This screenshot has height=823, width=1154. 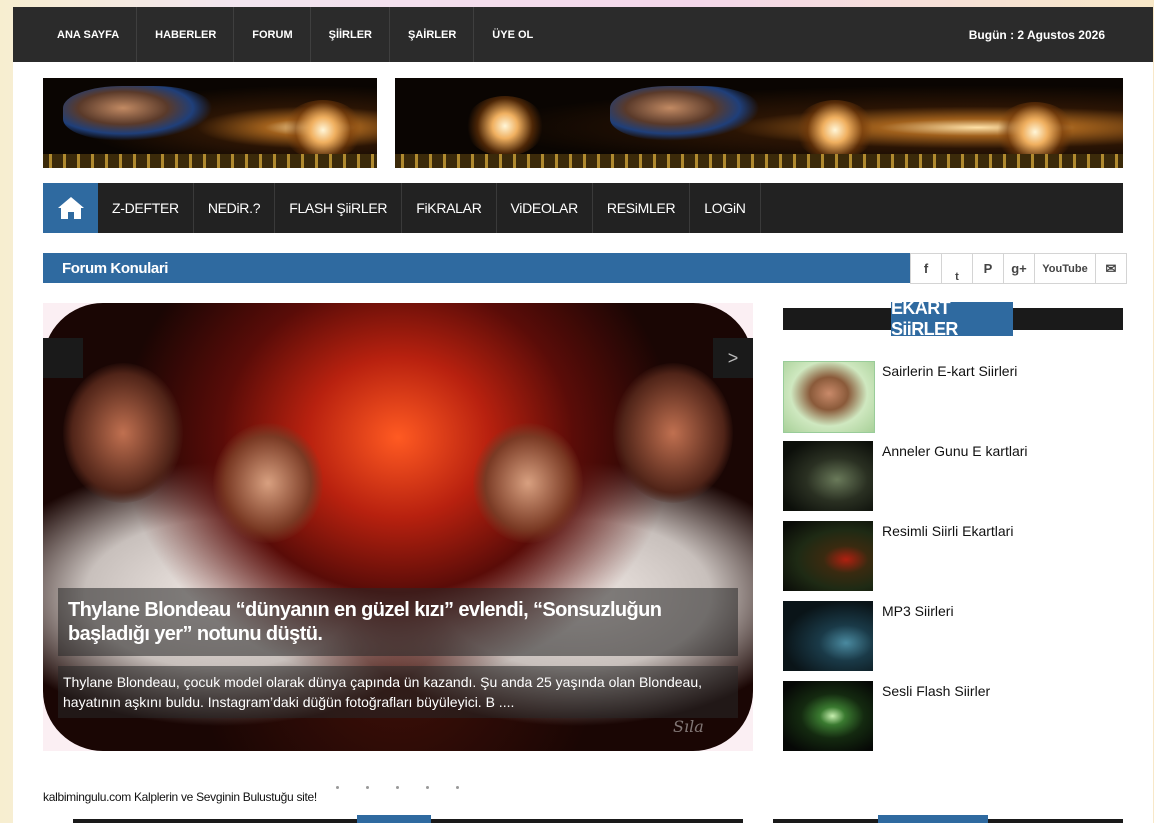 I want to click on google-plus-icon: g+, so click(x=1019, y=268).